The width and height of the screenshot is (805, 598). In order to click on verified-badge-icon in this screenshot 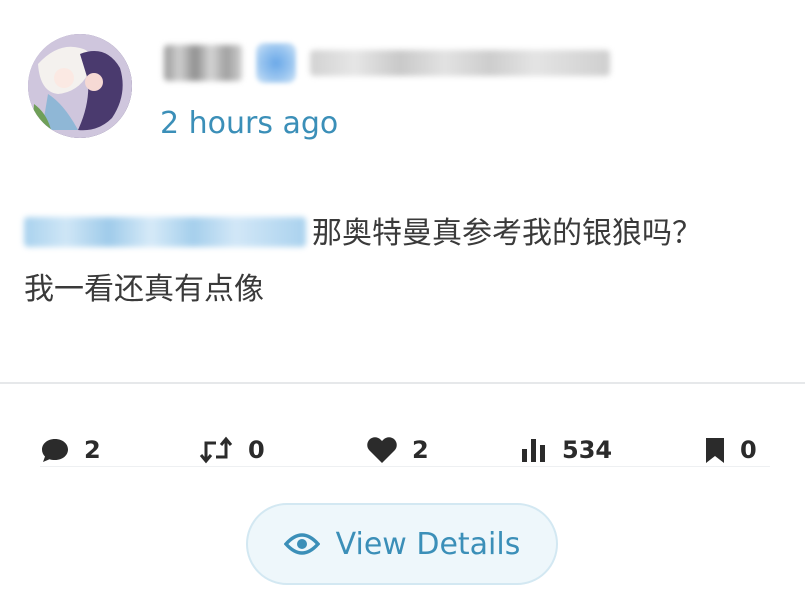, I will do `click(276, 63)`.